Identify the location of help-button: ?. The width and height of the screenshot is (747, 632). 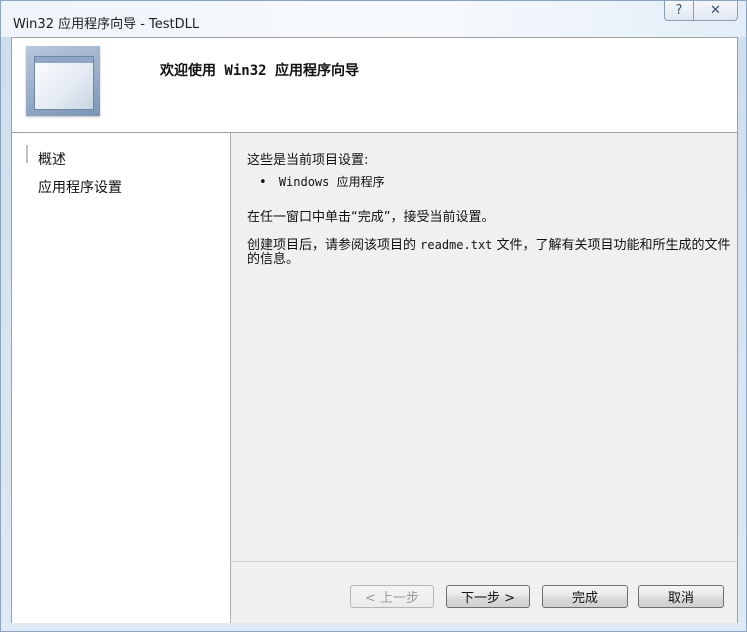
(679, 11).